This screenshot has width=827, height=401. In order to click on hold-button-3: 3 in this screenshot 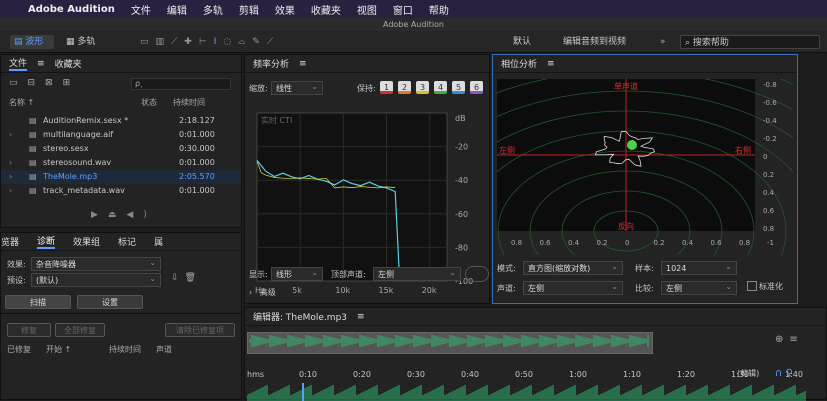, I will do `click(422, 87)`.